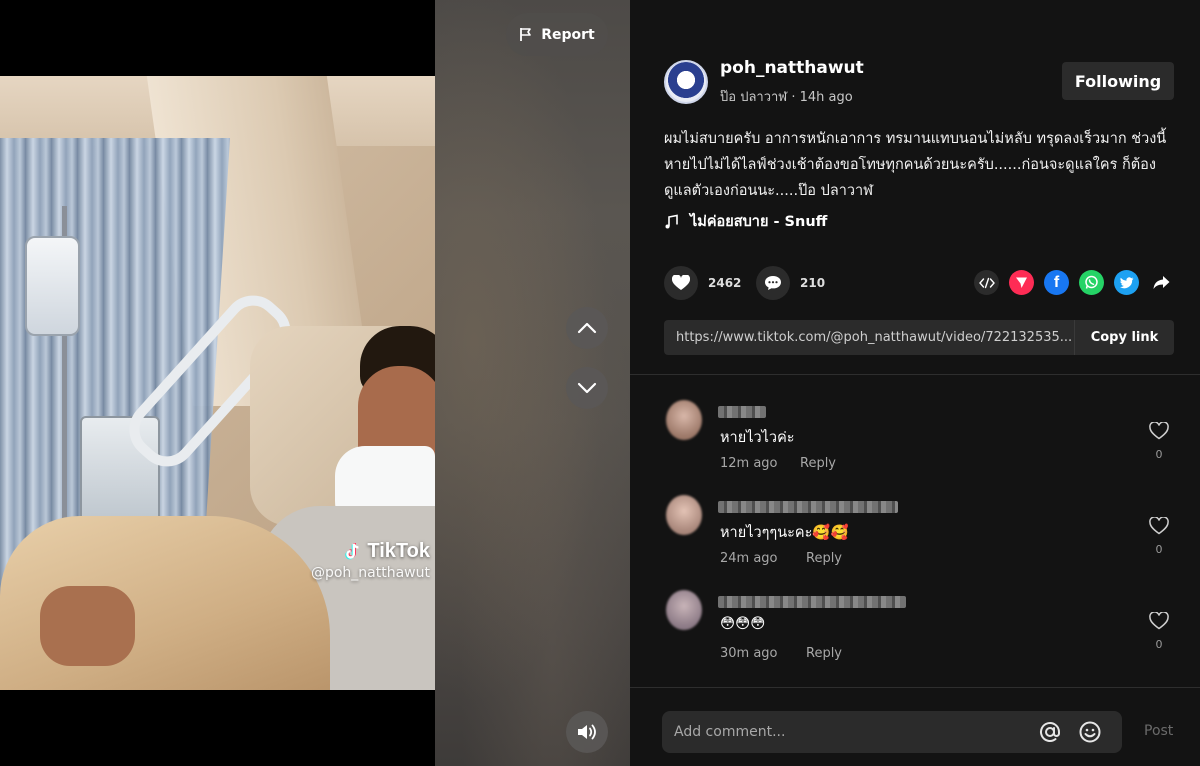  Describe the element at coordinates (792, 68) in the screenshot. I see `author-username: poh_natthawut` at that location.